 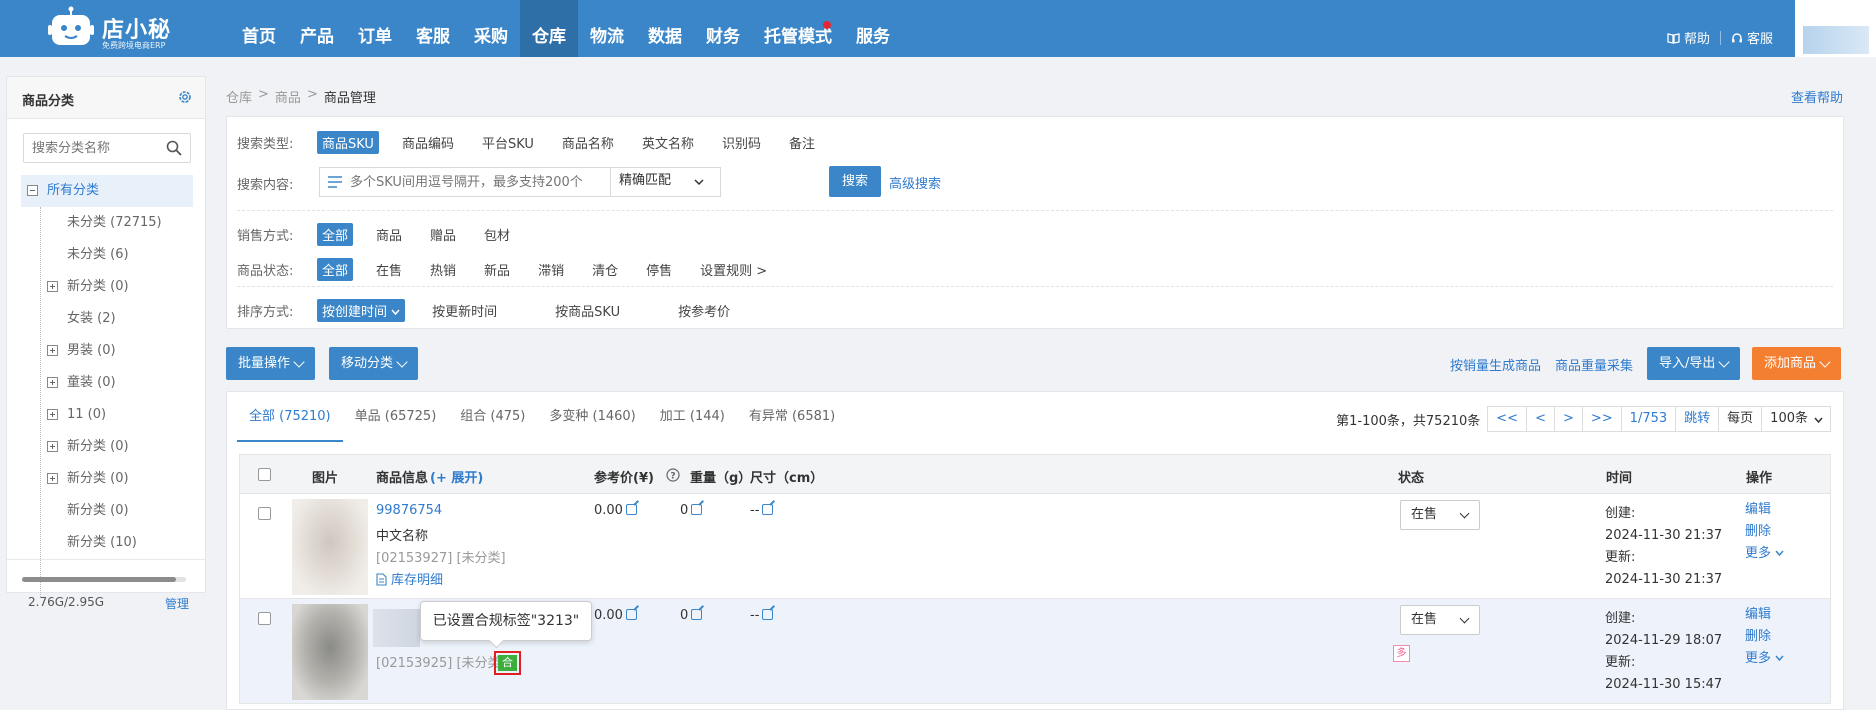 I want to click on advanced-search-link: 高级搜索, so click(x=915, y=182).